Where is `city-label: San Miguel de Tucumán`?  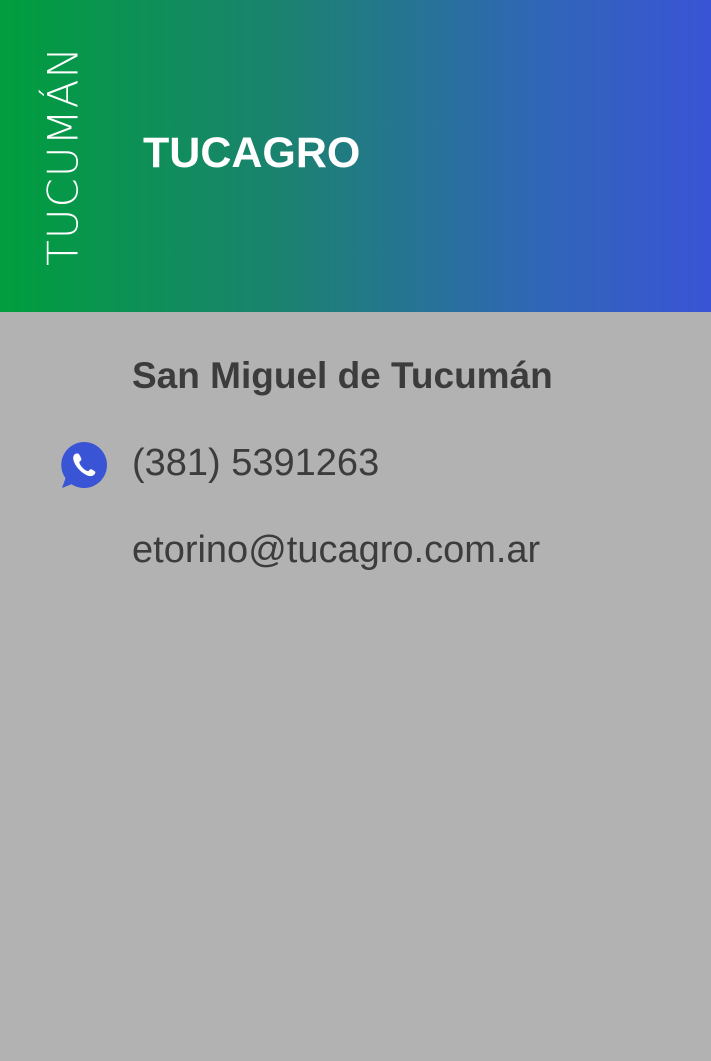 city-label: San Miguel de Tucumán is located at coordinates (342, 375).